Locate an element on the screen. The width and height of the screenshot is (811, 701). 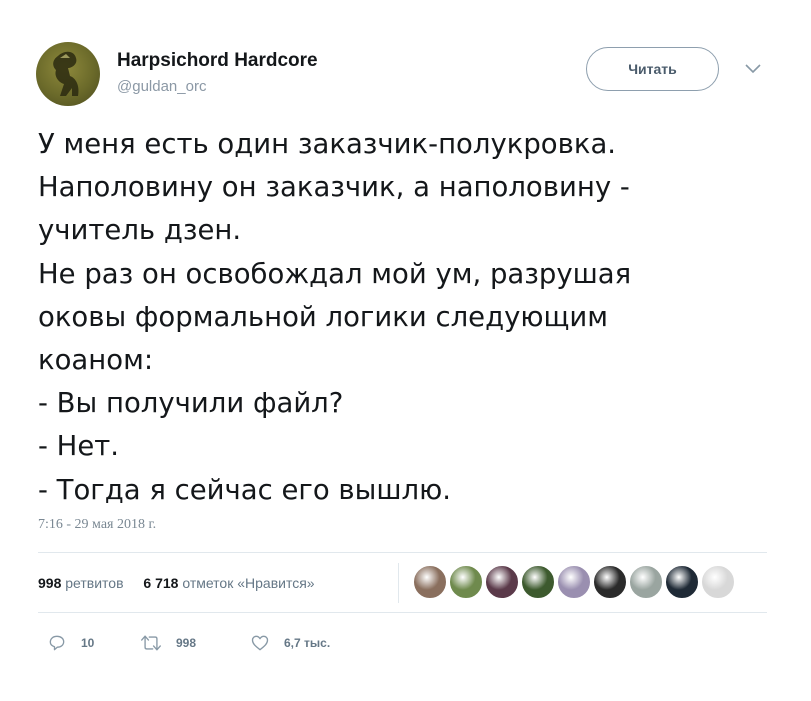
tweet-timestamp: 7:16 - 29 мая 2018 г. is located at coordinates (97, 525).